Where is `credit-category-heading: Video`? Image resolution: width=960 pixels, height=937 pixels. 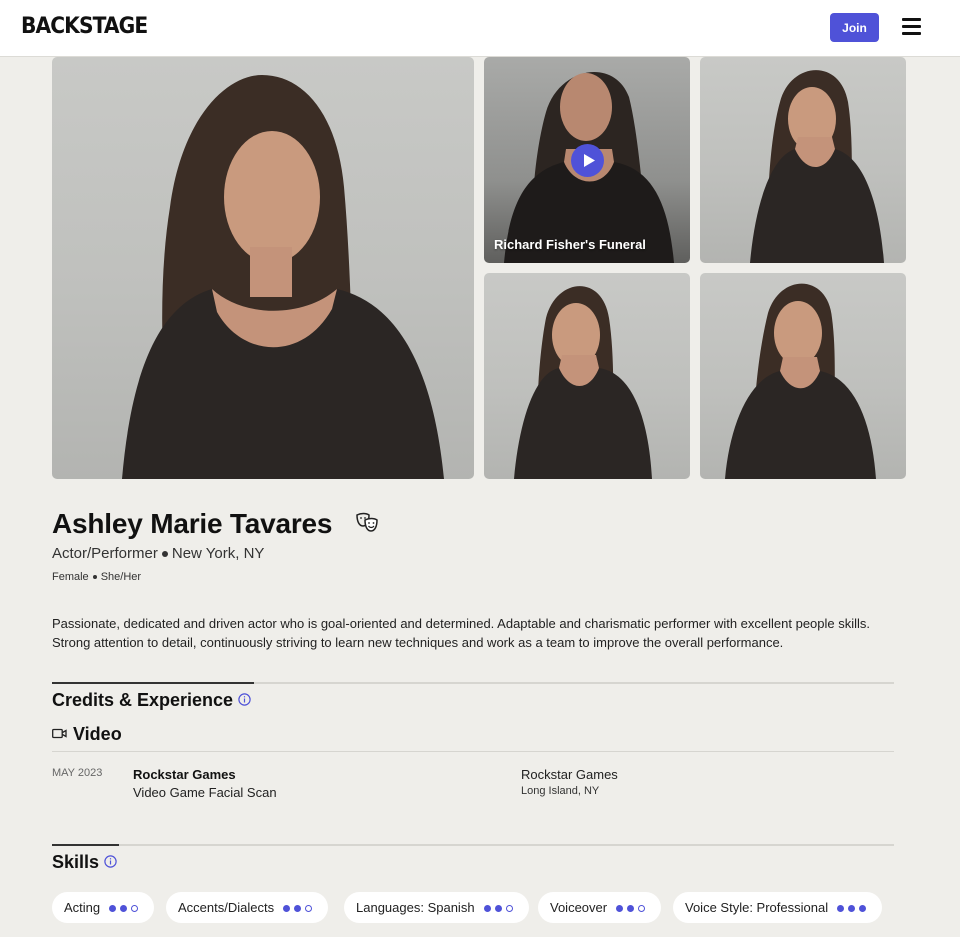 credit-category-heading: Video is located at coordinates (87, 734).